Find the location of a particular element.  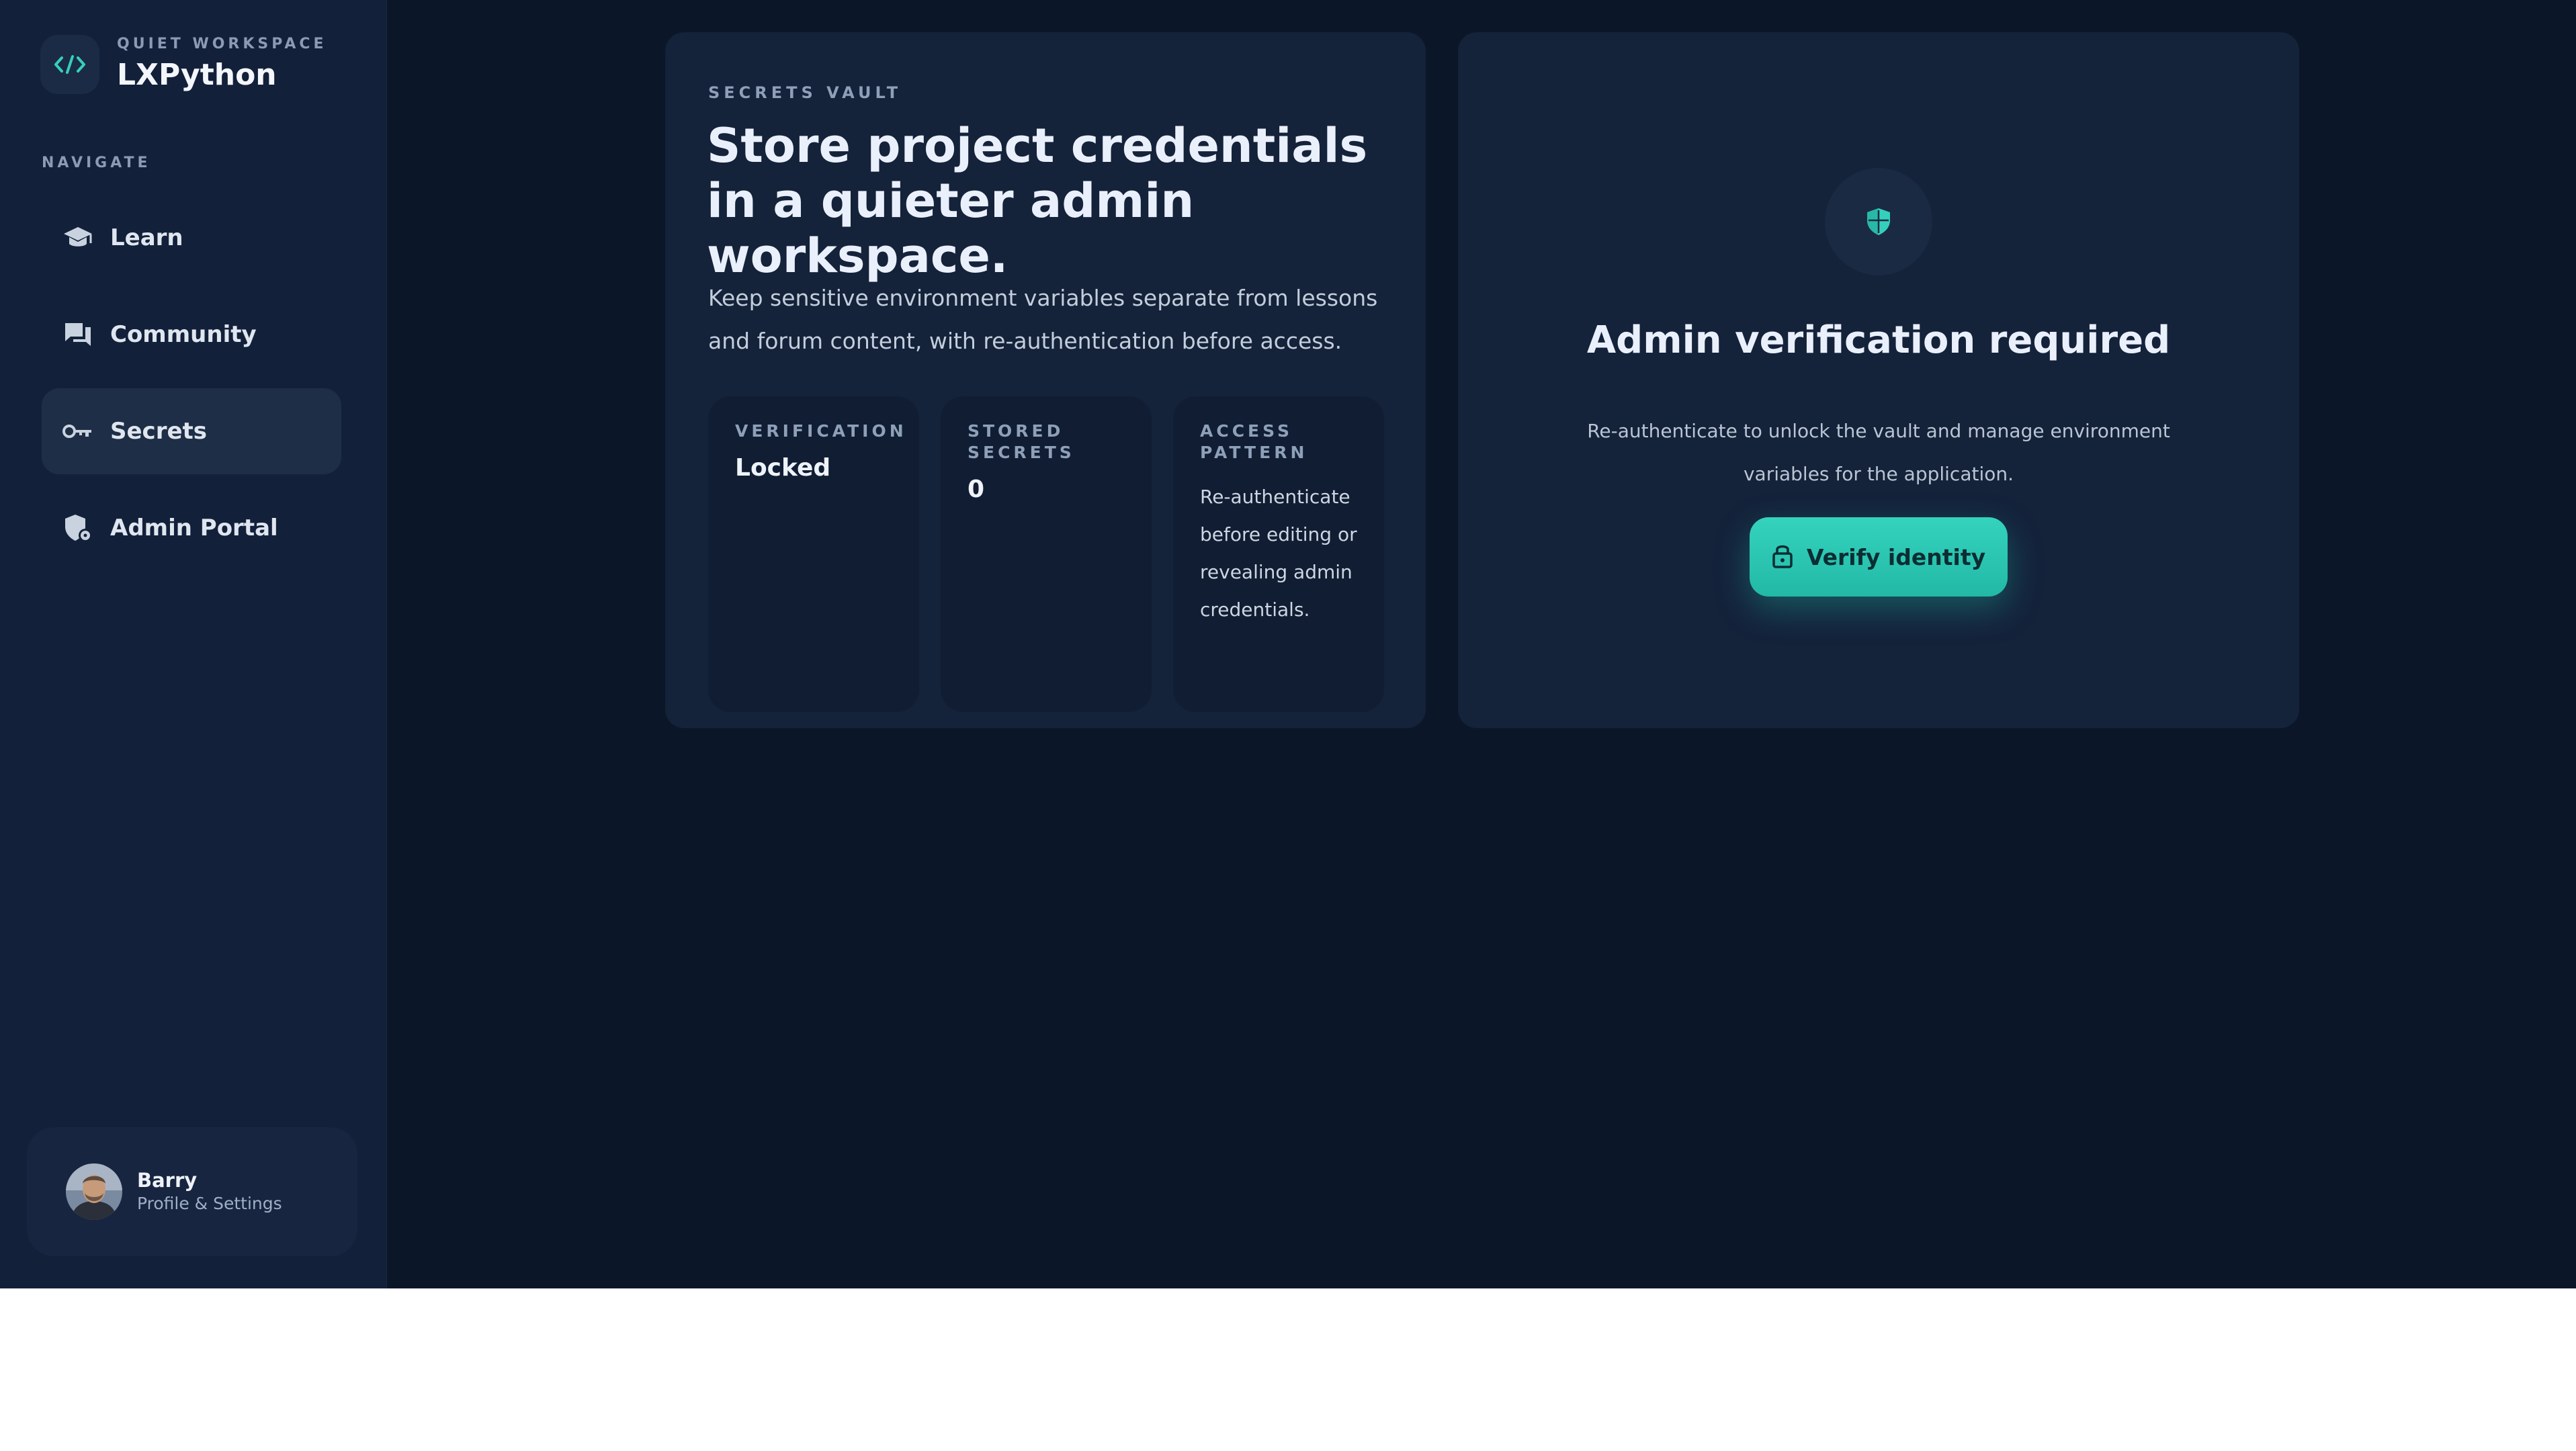

admin-shield-icon is located at coordinates (78, 528).